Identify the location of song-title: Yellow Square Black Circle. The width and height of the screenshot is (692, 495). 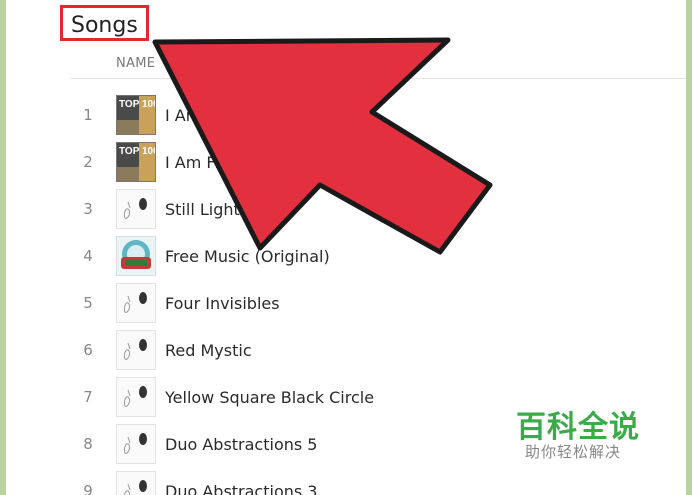
(269, 397).